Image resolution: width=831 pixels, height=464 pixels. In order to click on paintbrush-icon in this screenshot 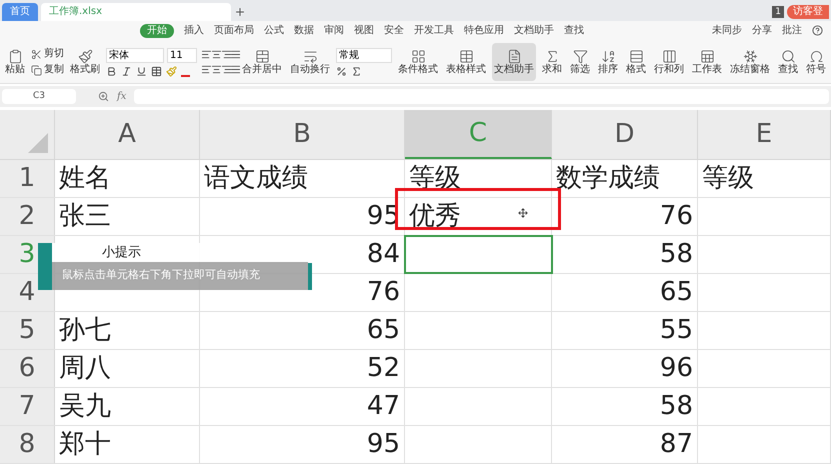, I will do `click(85, 56)`.